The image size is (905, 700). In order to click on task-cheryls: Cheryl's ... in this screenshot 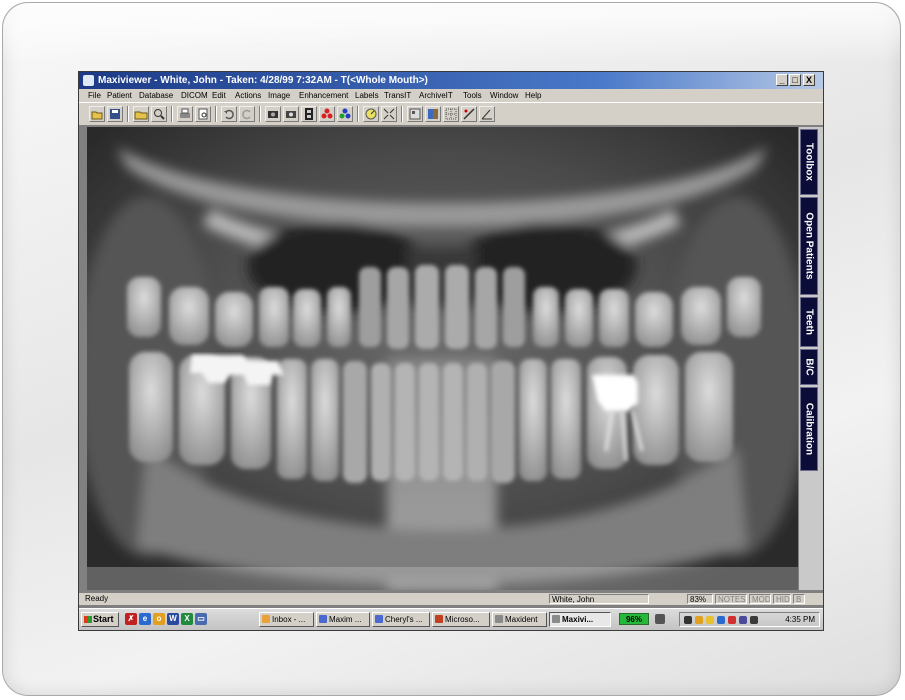, I will do `click(401, 619)`.